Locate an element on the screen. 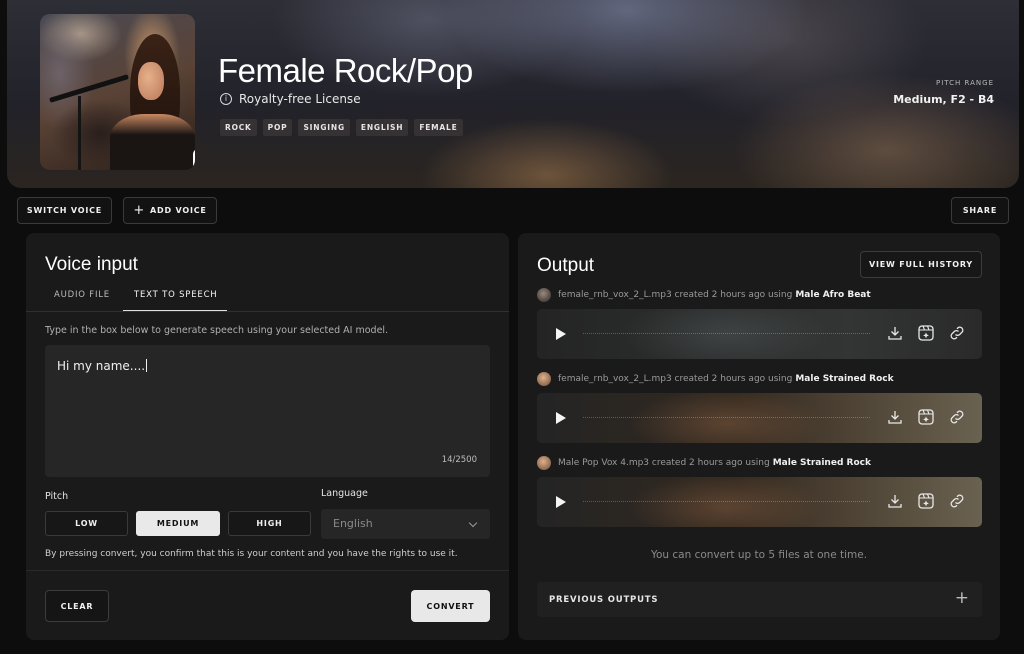  tag: ROCK is located at coordinates (238, 127).